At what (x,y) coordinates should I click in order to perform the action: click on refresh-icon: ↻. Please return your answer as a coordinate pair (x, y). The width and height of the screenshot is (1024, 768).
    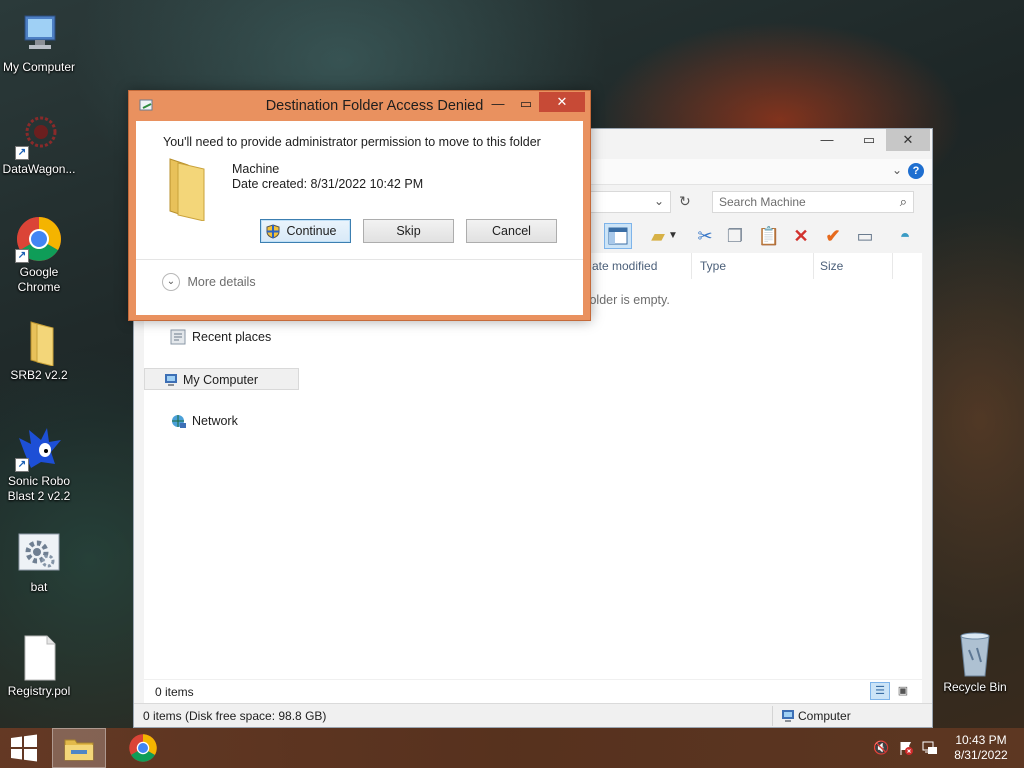
    Looking at the image, I should click on (685, 201).